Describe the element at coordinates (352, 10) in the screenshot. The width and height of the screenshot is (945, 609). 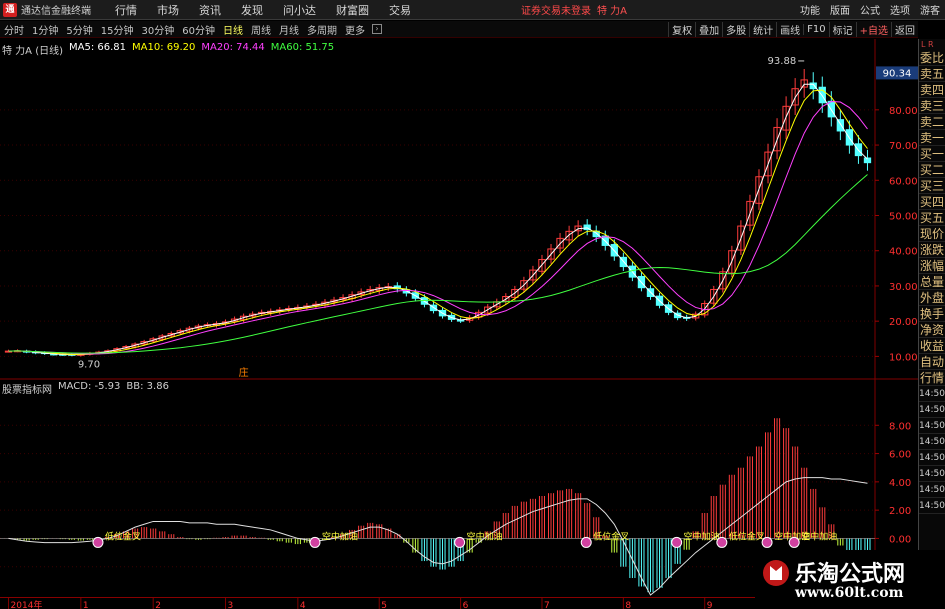
I see `menu-item-wealth: 财富圈` at that location.